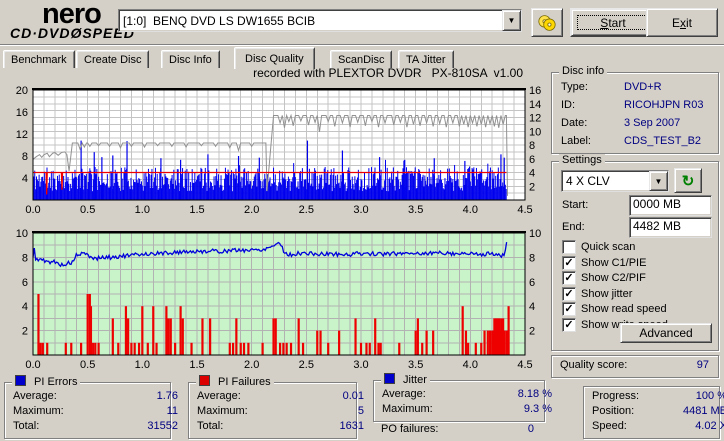 The image size is (724, 441). I want to click on quality-score-label: Quality score:, so click(594, 365).